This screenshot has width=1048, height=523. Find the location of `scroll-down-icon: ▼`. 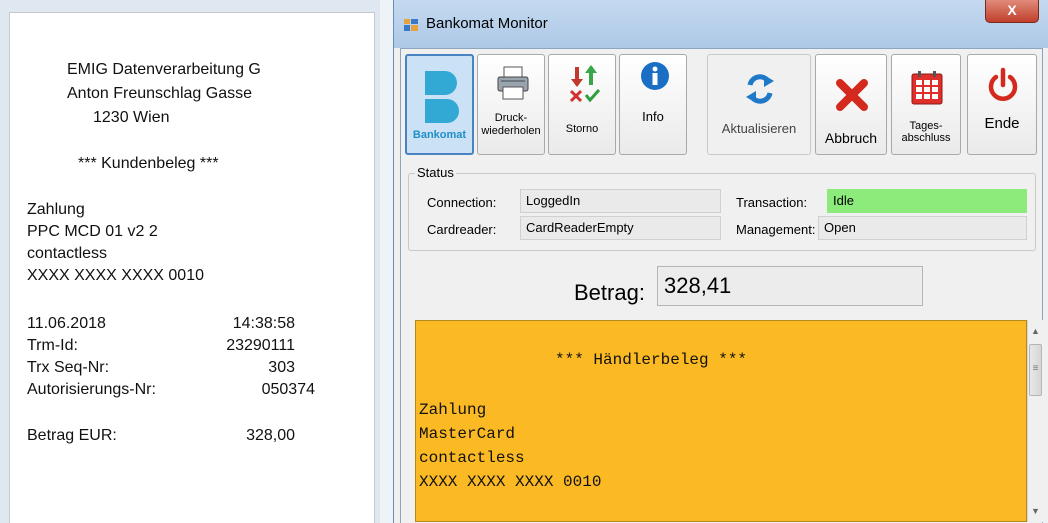

scroll-down-icon: ▼ is located at coordinates (1035, 511).